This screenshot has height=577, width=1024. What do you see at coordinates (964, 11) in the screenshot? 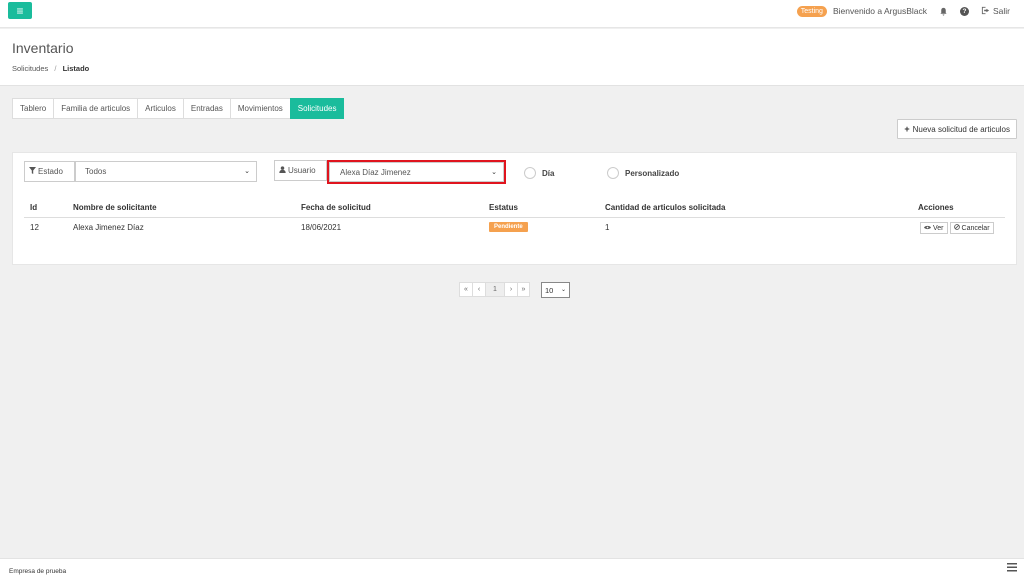
I see `help-icon: ?` at bounding box center [964, 11].